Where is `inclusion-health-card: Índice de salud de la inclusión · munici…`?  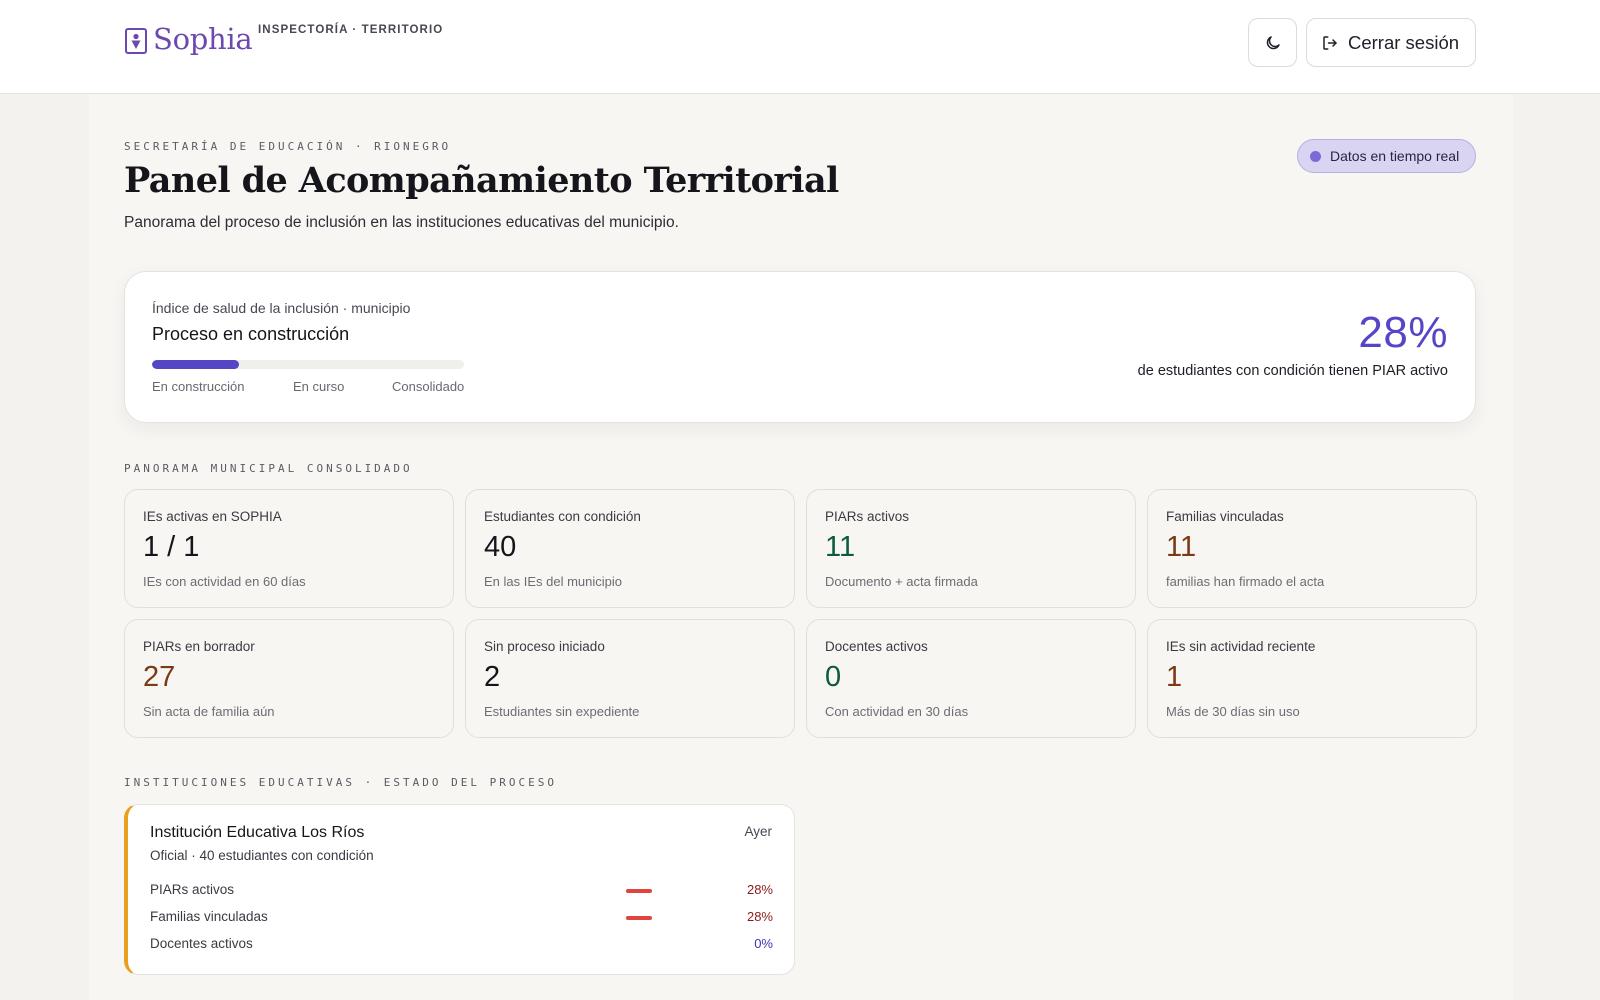
inclusion-health-card: Índice de salud de la inclusión · munici… is located at coordinates (800, 347).